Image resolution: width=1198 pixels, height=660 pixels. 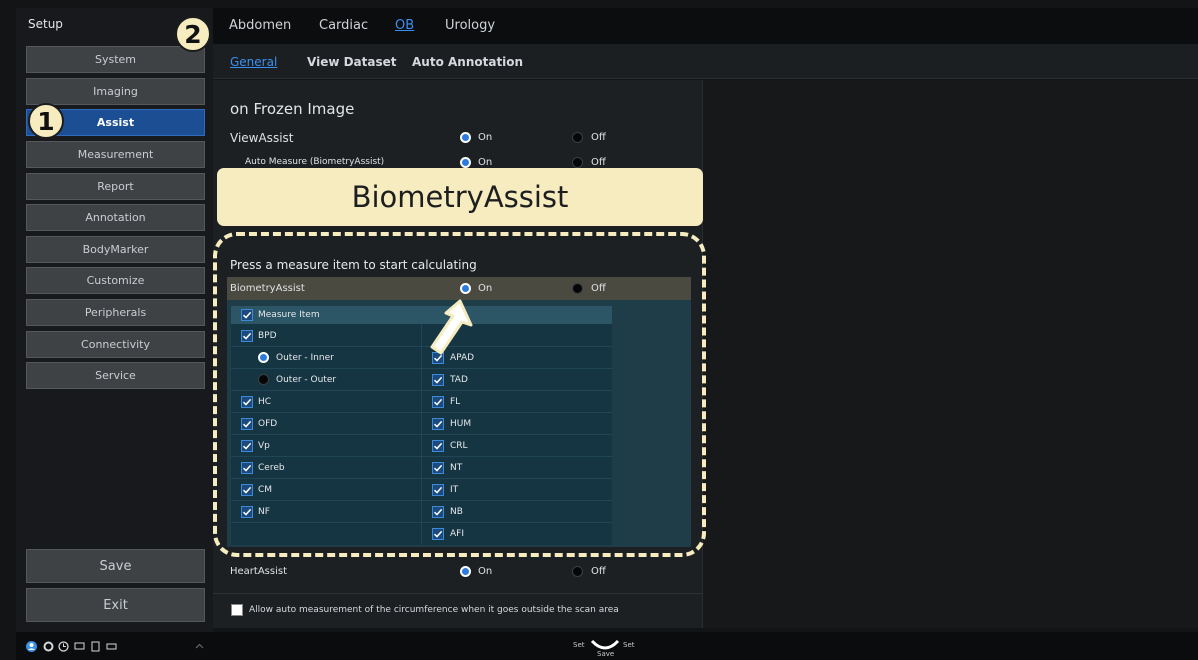 I want to click on subtab-view-dataset: View Dataset, so click(x=352, y=62).